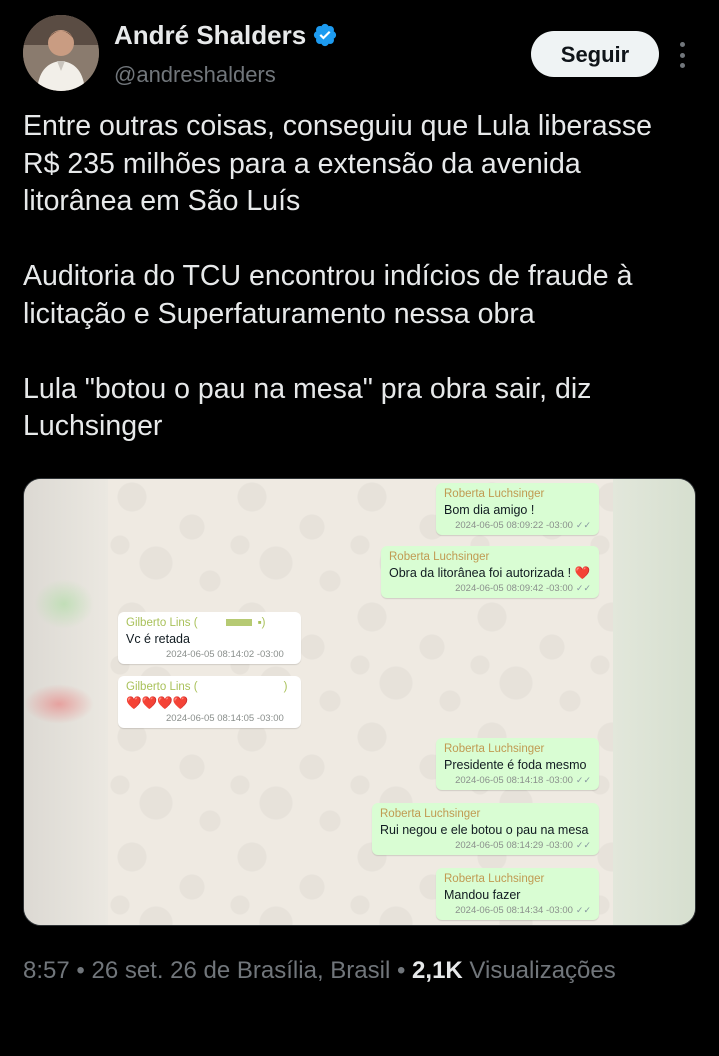  I want to click on author-display-name: André Shalders, so click(210, 35).